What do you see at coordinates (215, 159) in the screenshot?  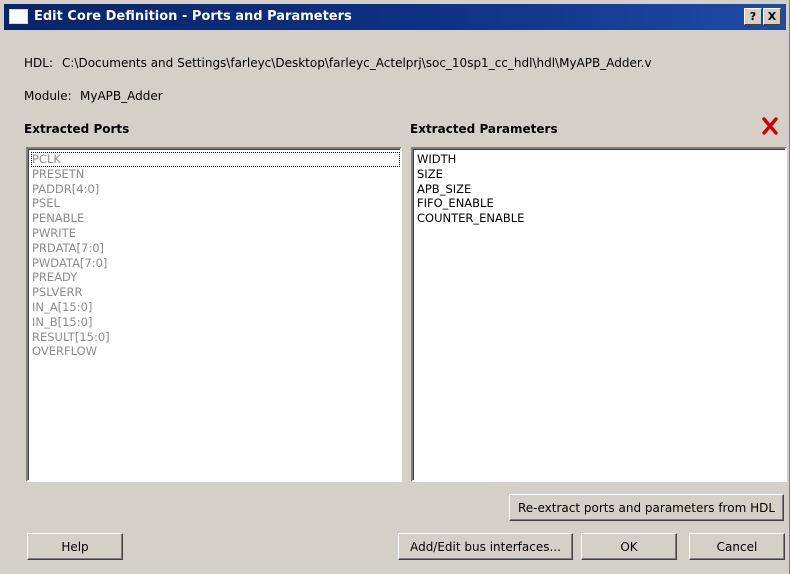 I see `port-item: PCLK` at bounding box center [215, 159].